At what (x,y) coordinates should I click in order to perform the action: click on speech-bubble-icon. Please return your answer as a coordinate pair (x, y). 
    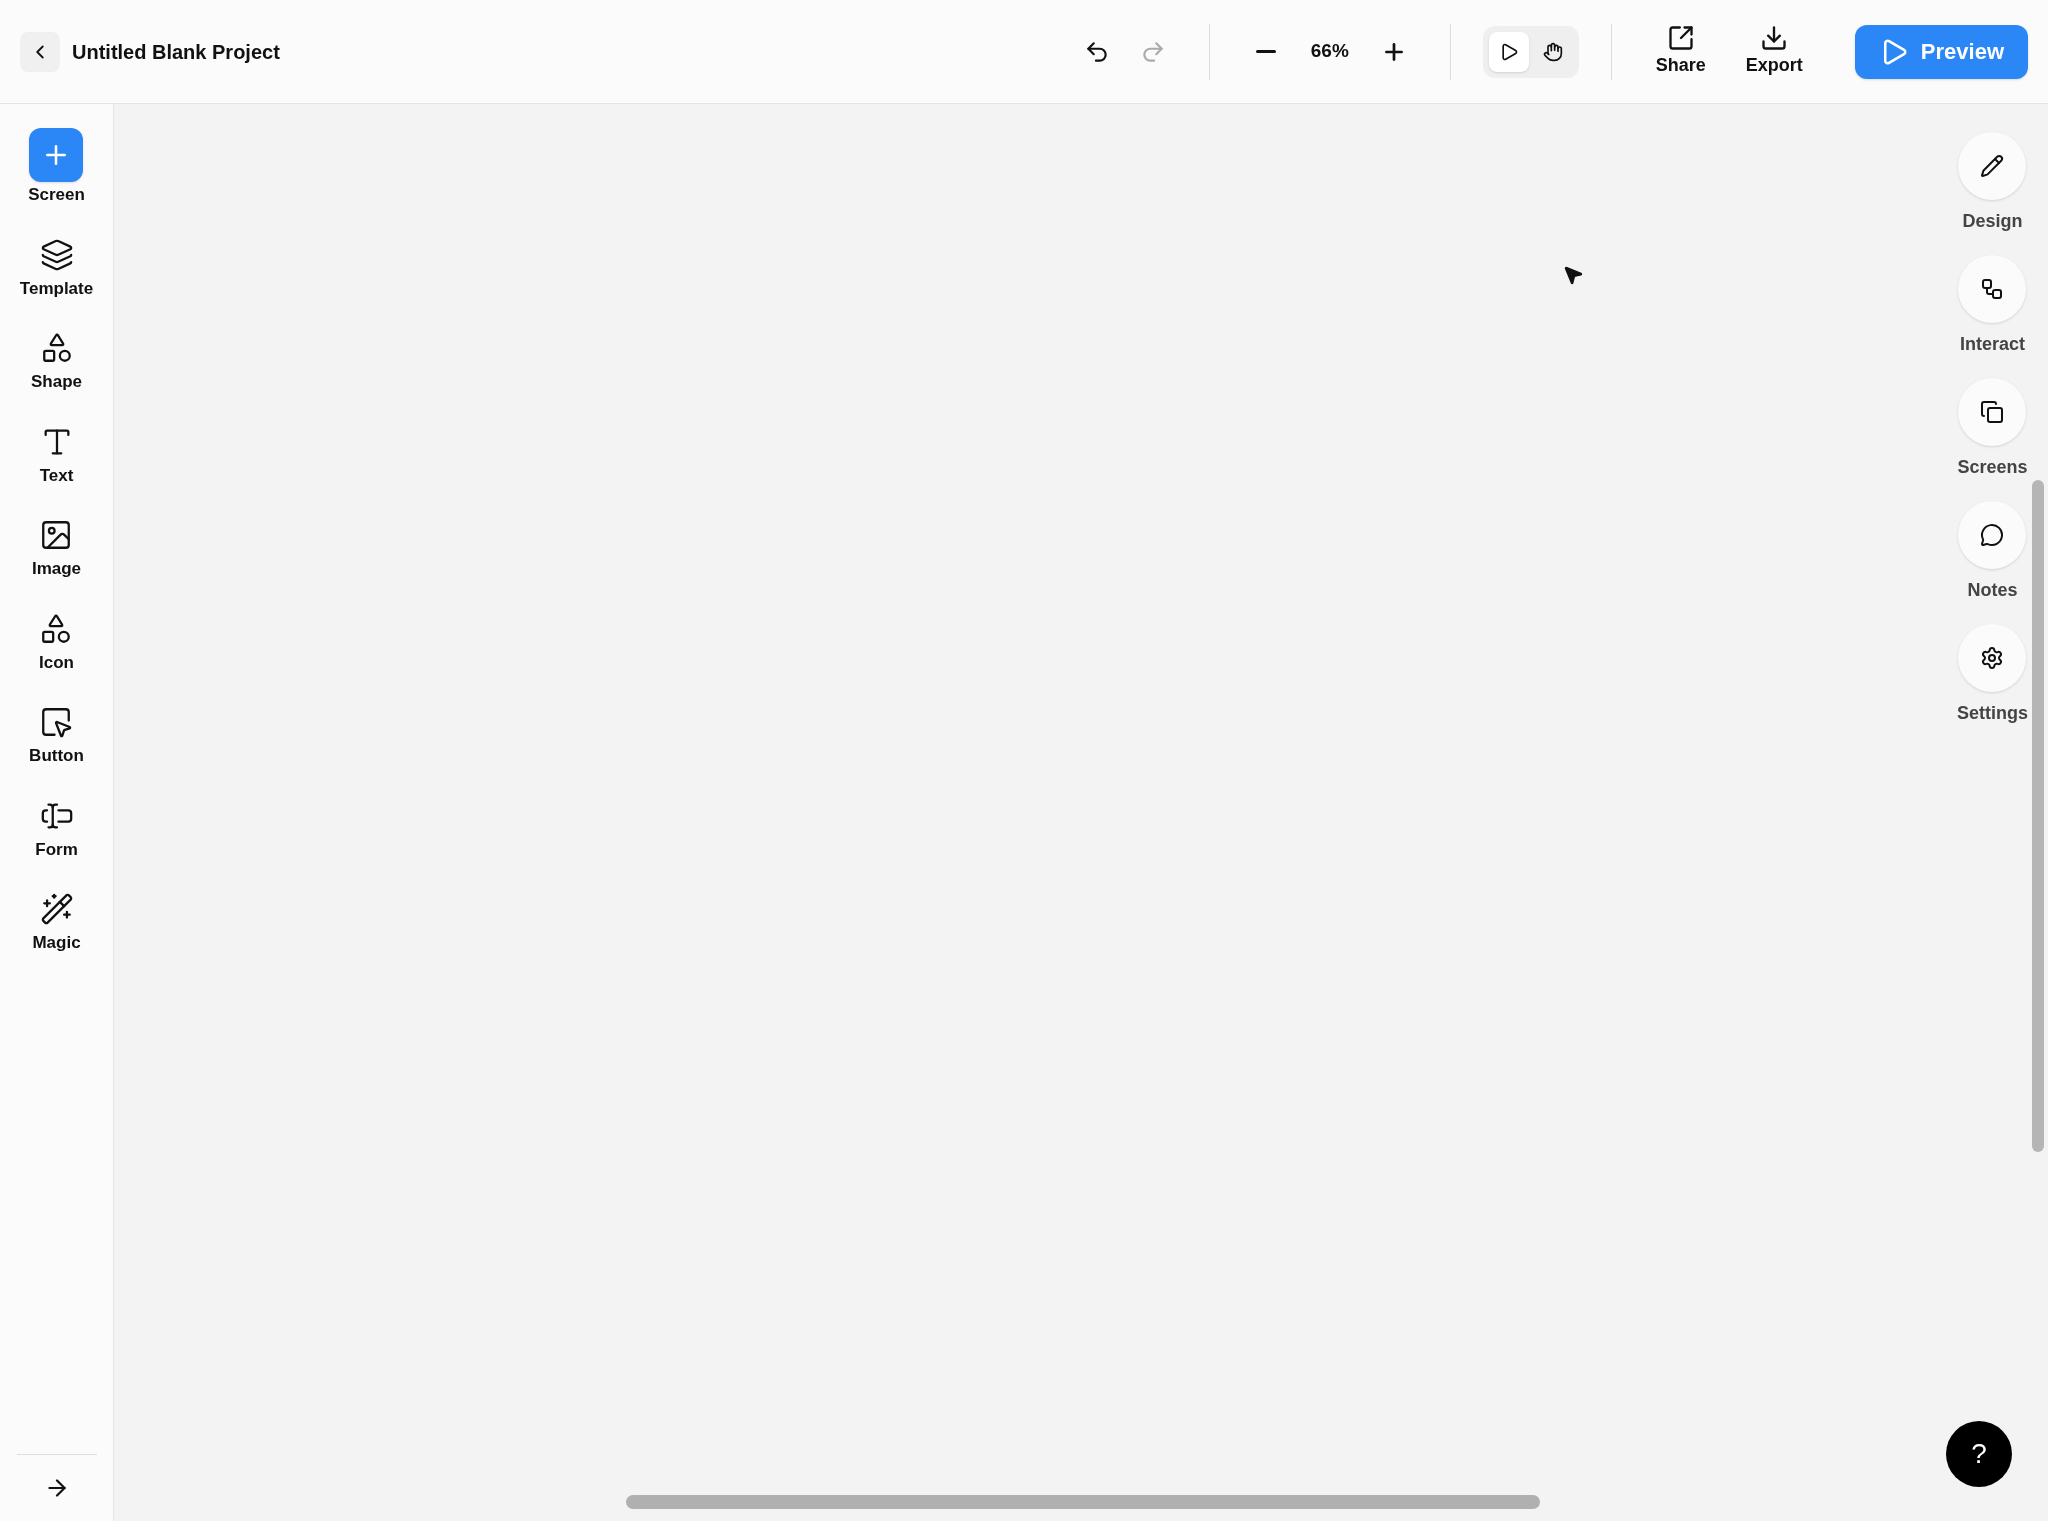
    Looking at the image, I should click on (1992, 535).